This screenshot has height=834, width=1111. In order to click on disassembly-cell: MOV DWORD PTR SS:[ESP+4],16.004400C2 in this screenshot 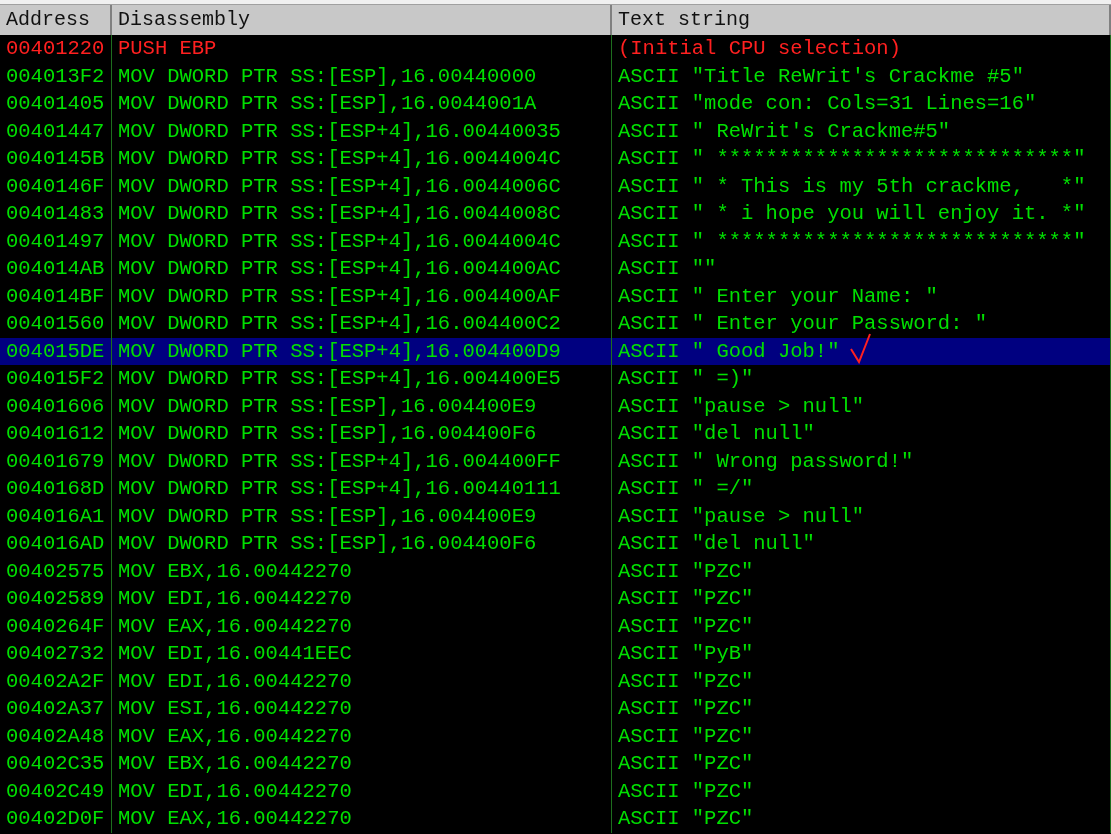, I will do `click(362, 324)`.